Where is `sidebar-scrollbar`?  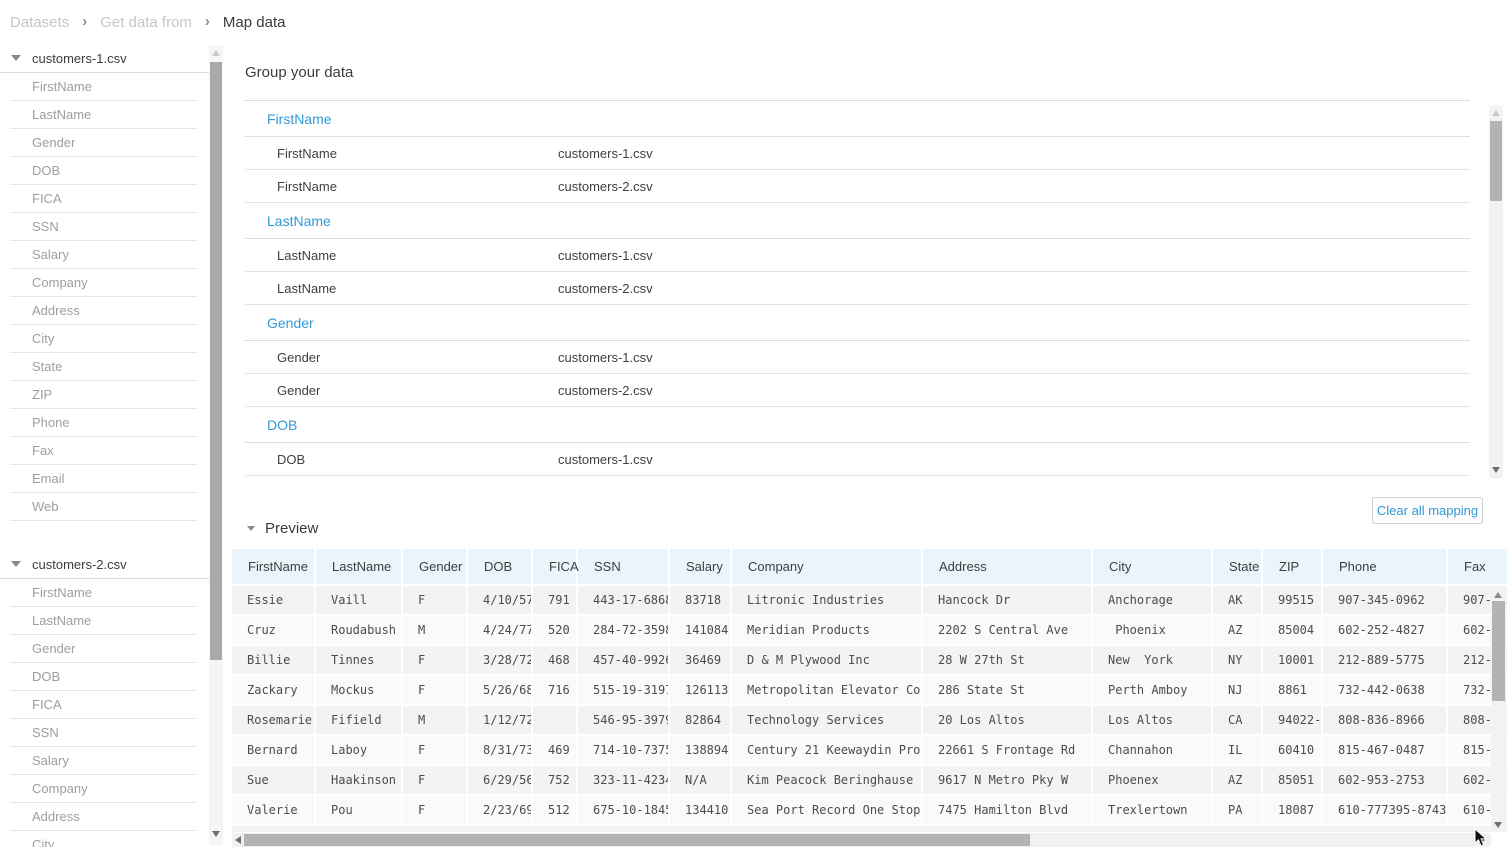
sidebar-scrollbar is located at coordinates (216, 445).